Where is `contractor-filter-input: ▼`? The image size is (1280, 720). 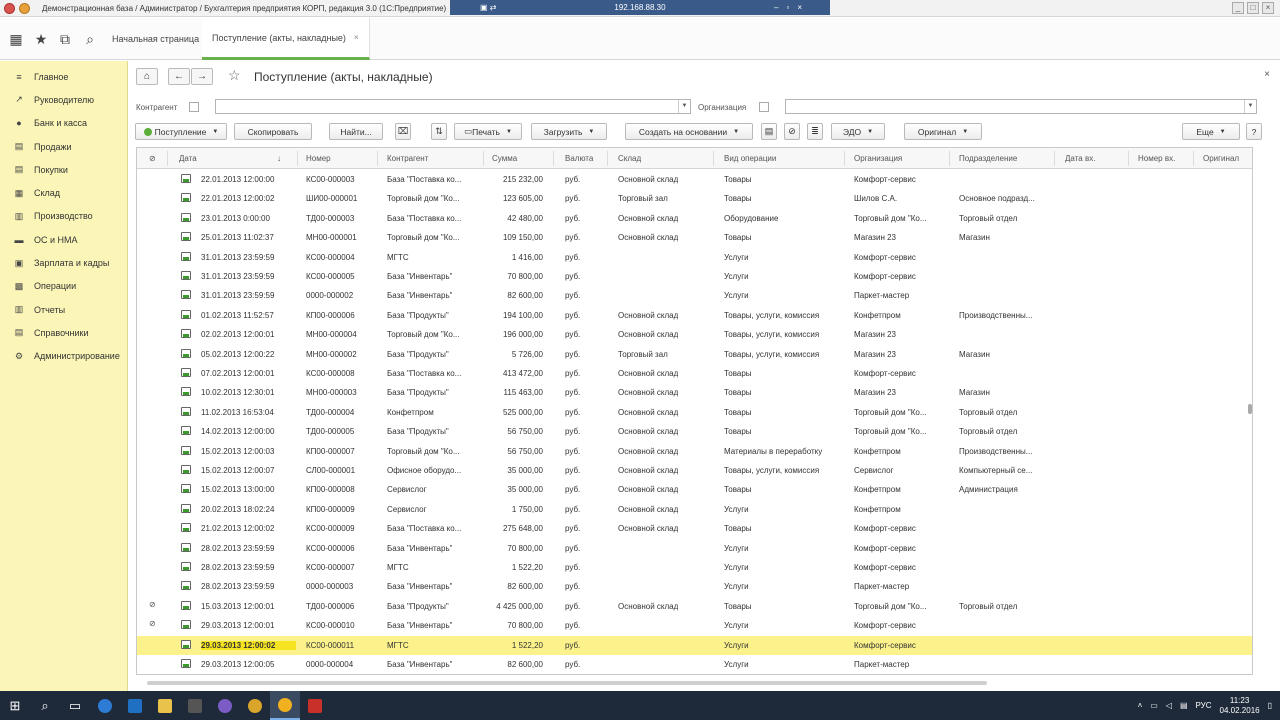 contractor-filter-input: ▼ is located at coordinates (453, 106).